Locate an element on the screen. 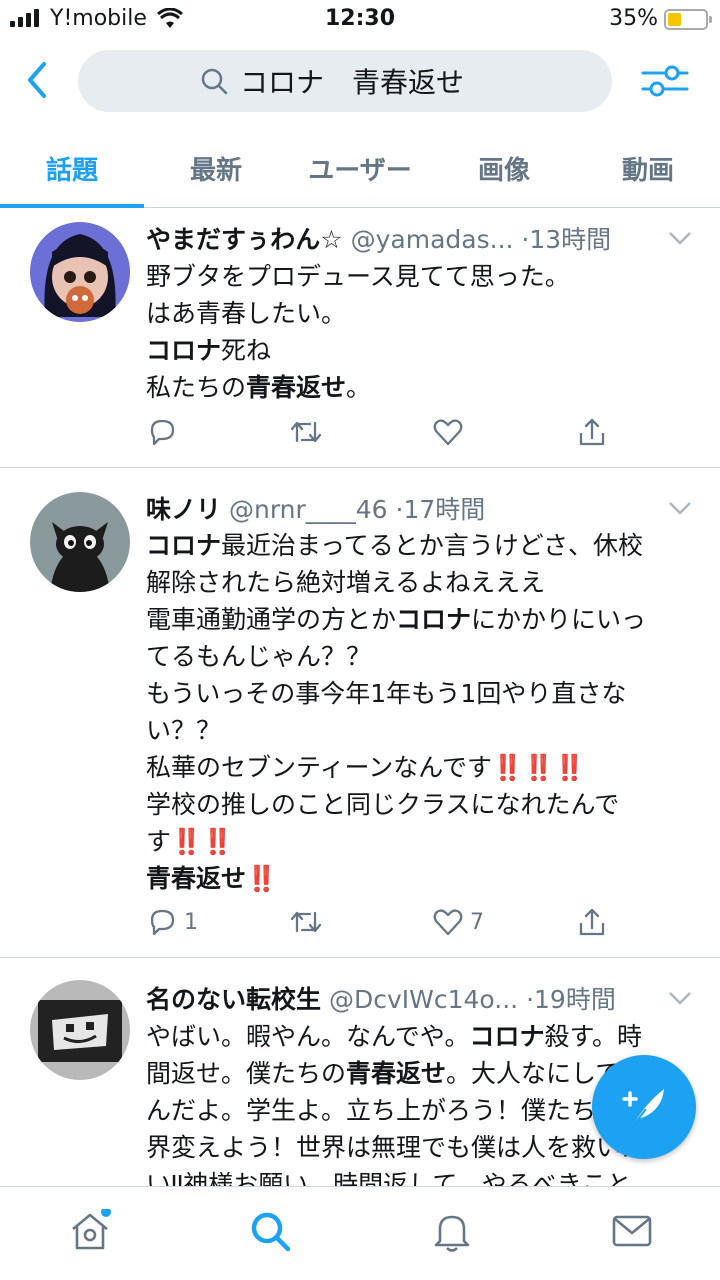 The image size is (720, 1280). search-box is located at coordinates (345, 81).